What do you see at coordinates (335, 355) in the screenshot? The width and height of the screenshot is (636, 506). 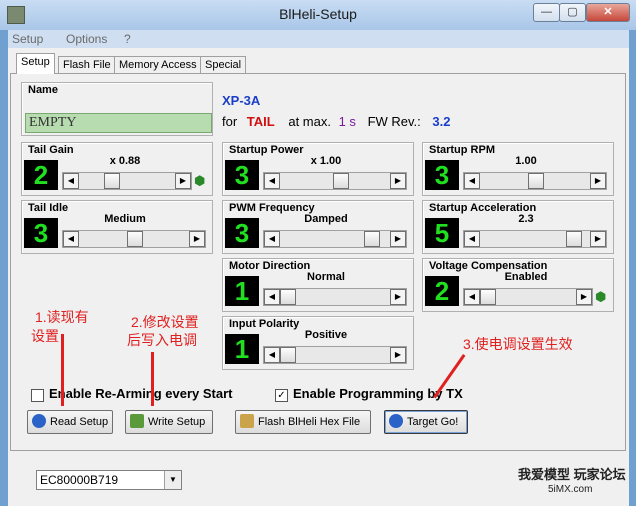 I see `input-polarity-slider: ◀ ▶` at bounding box center [335, 355].